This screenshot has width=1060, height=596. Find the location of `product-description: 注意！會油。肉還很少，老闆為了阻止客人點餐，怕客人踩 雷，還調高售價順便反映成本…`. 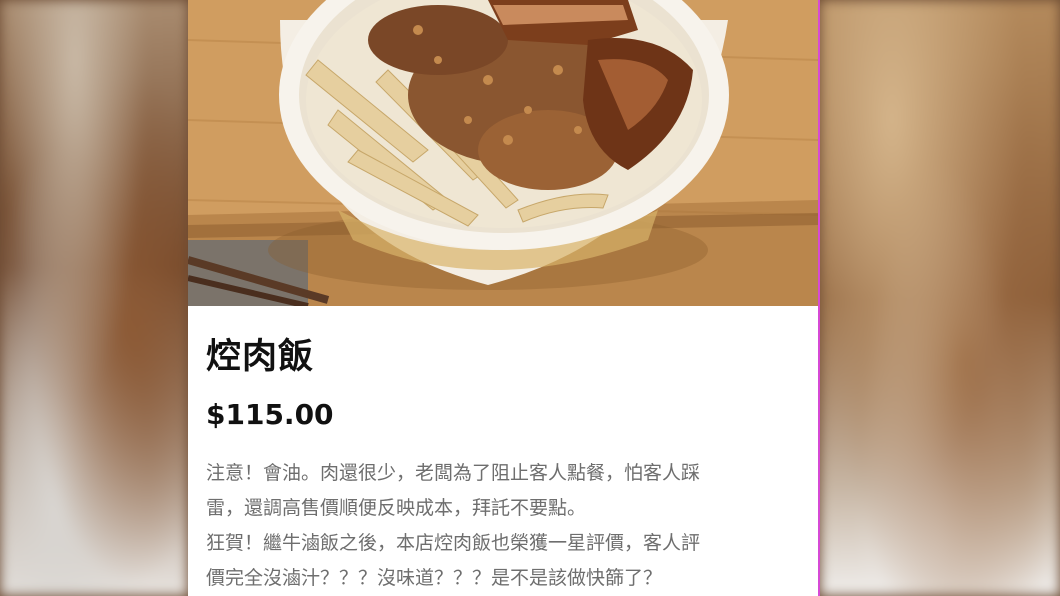

product-description: 注意！會油。肉還很少，老闆為了阻止客人點餐，怕客人踩 雷，還調高售價順便反映成本… is located at coordinates (506, 526).